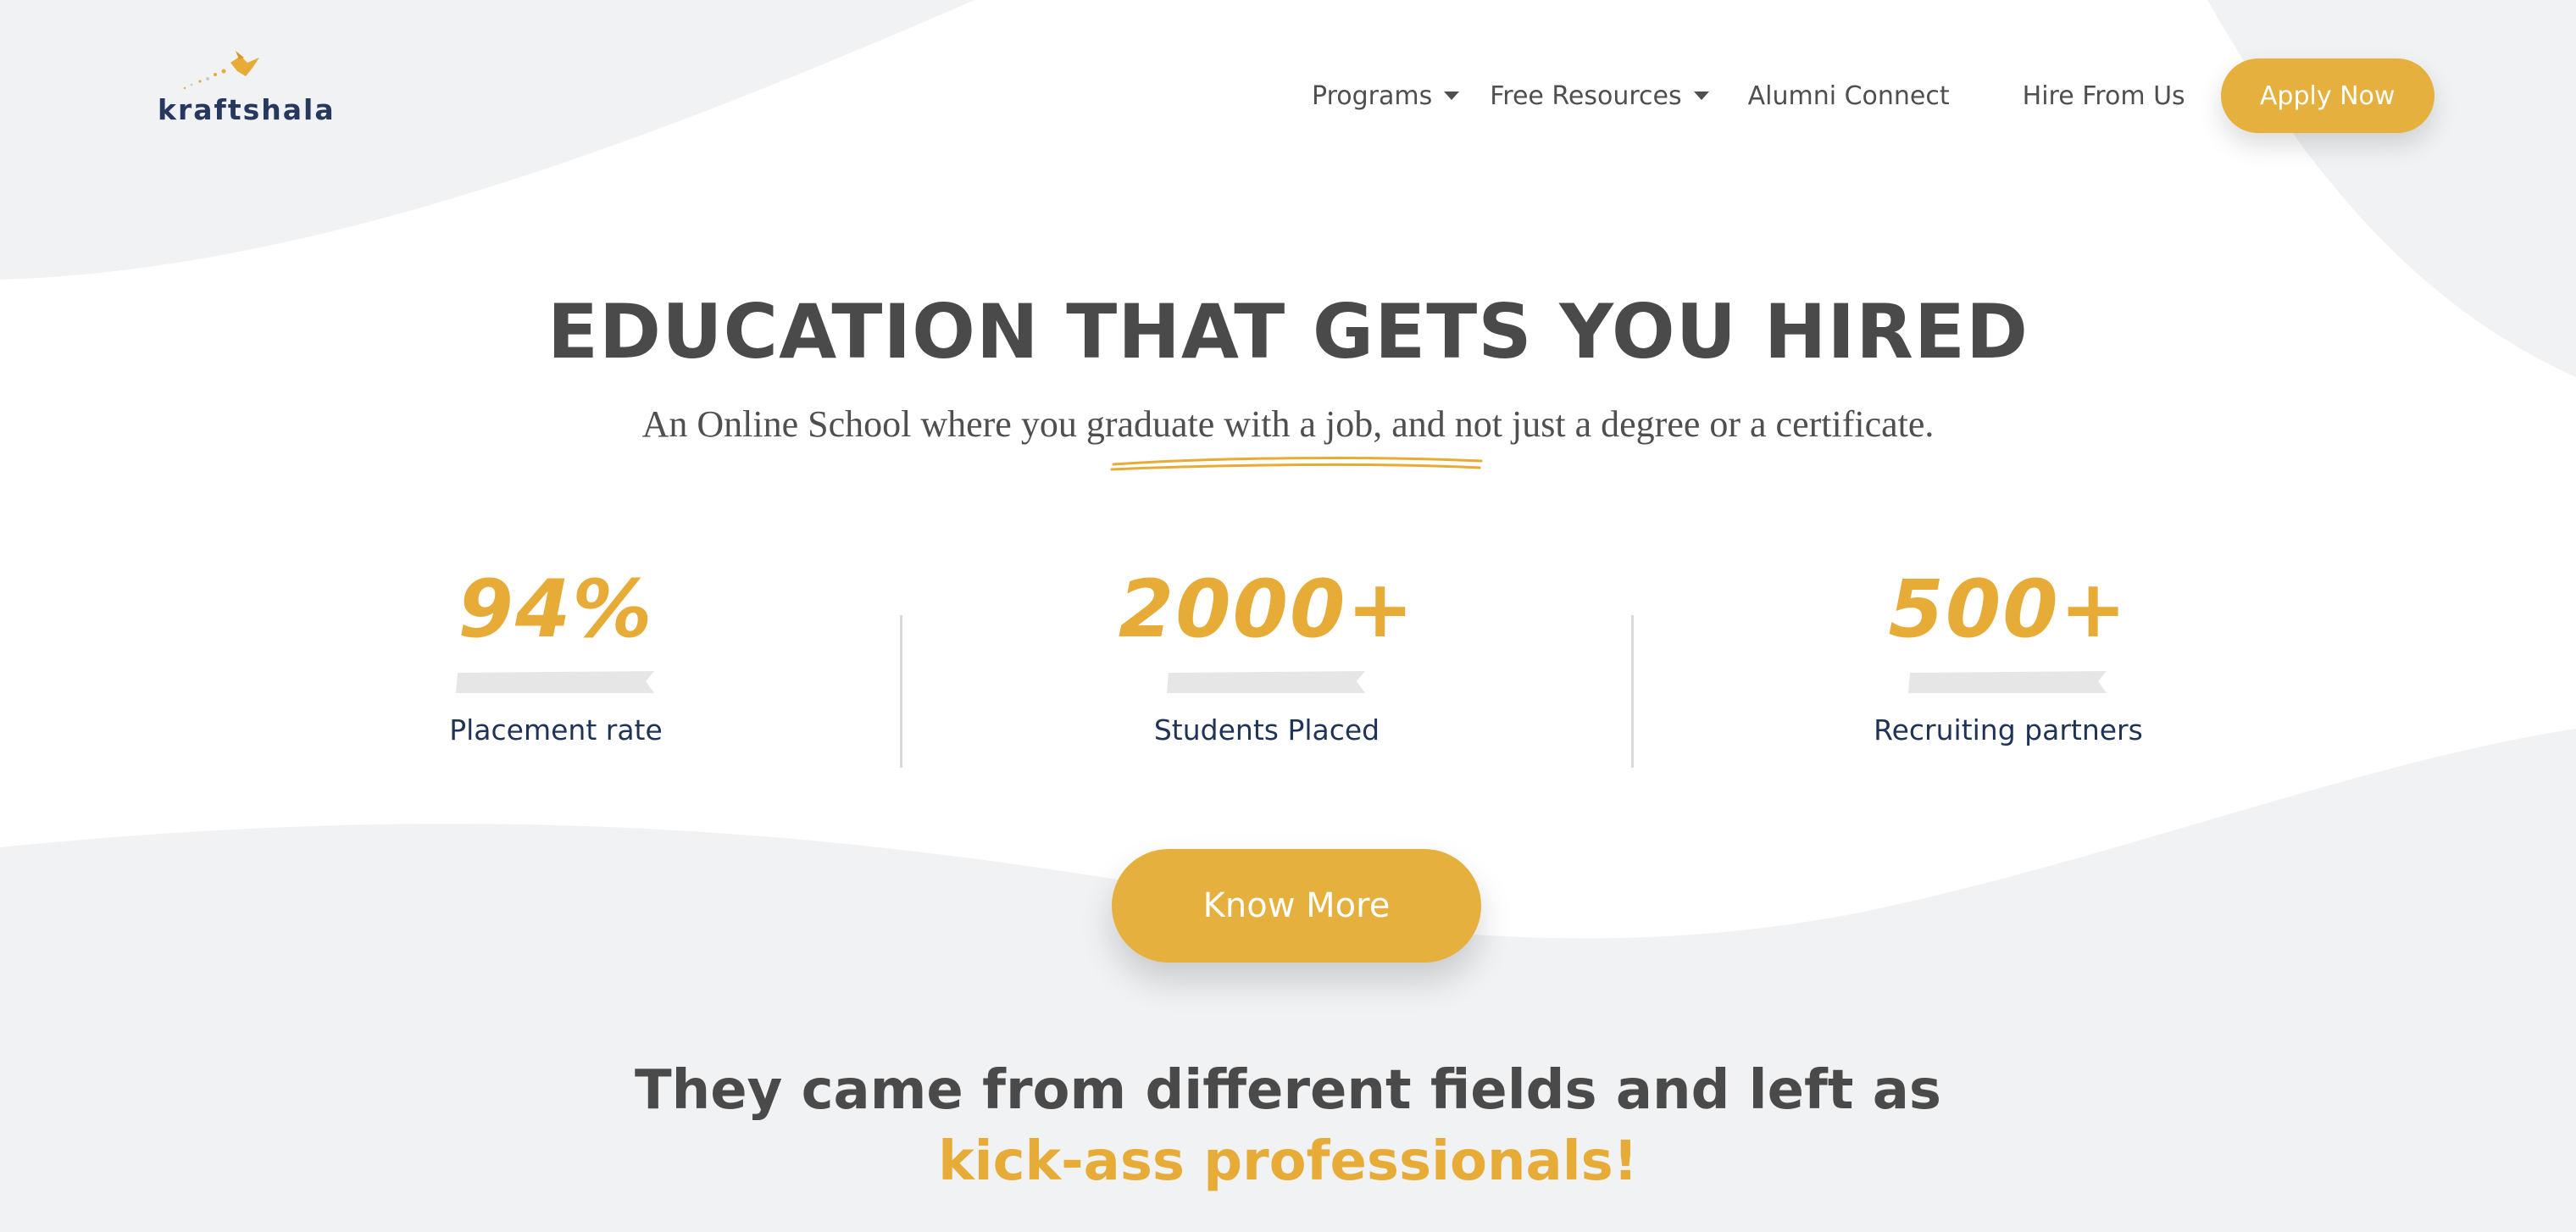 This screenshot has width=2576, height=1232. Describe the element at coordinates (1372, 95) in the screenshot. I see `nav-programs-label: Programs` at that location.